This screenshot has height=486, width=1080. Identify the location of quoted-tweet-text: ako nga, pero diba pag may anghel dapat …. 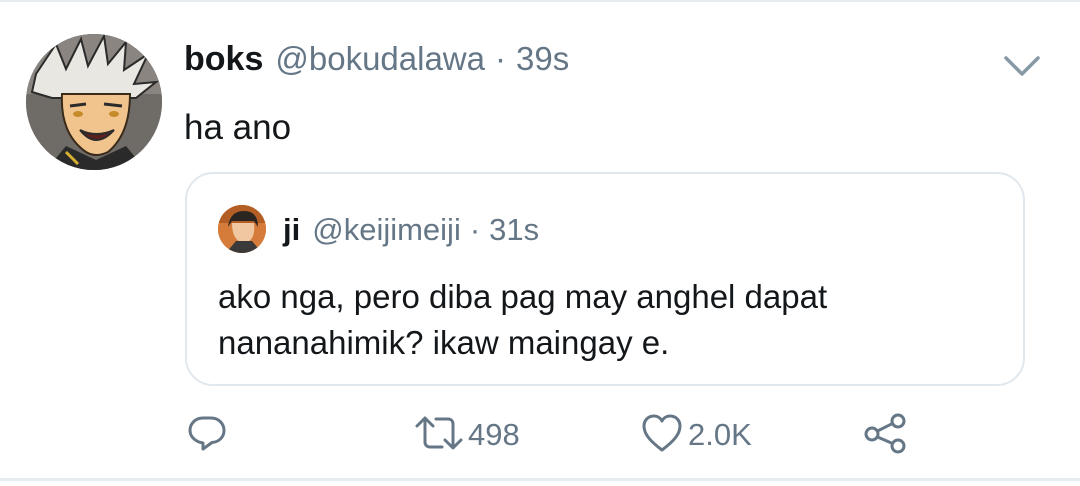
(523, 319).